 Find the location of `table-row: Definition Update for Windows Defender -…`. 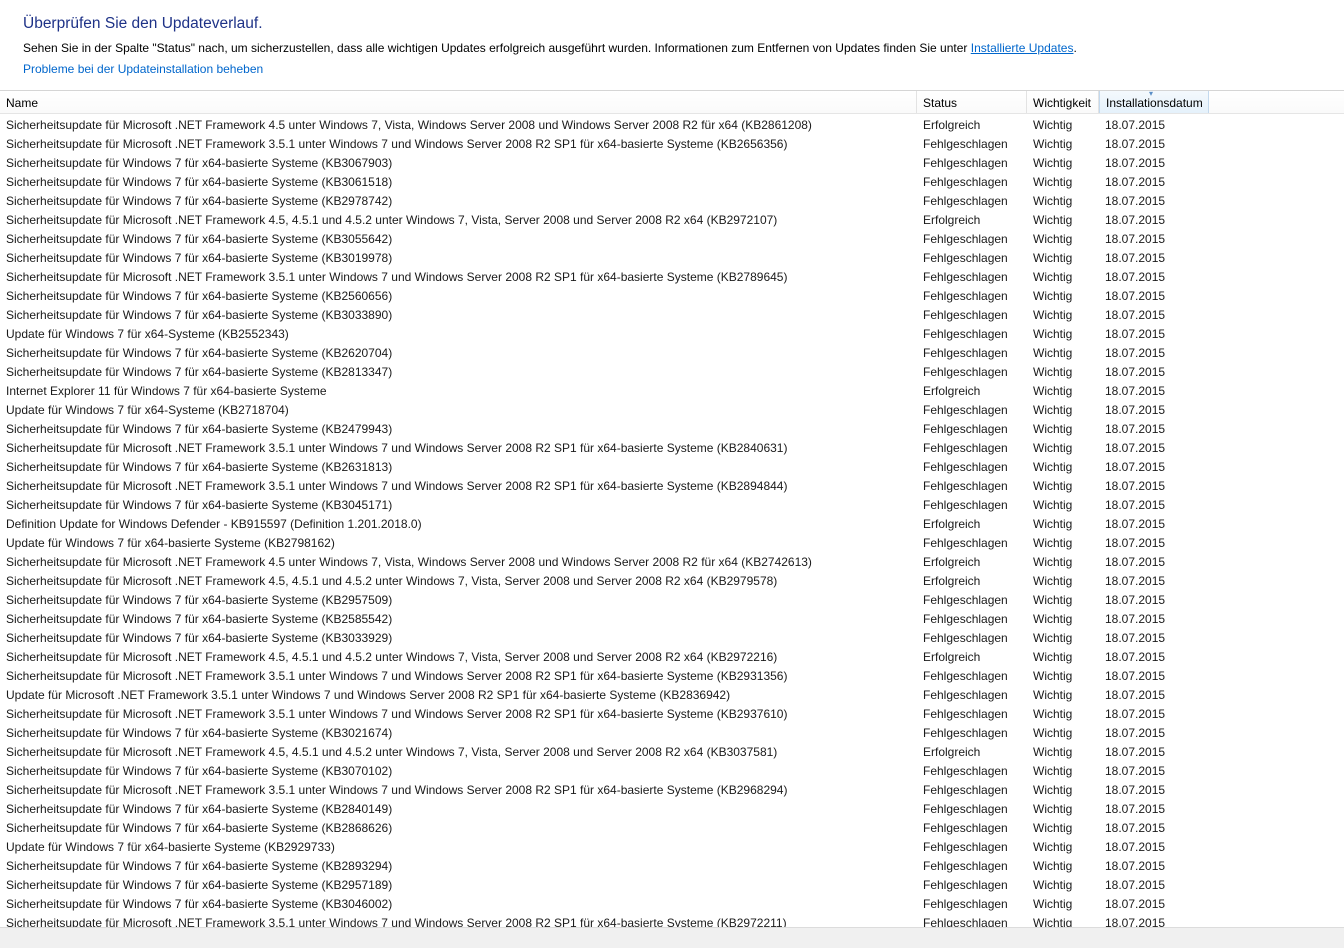

table-row: Definition Update for Windows Defender -… is located at coordinates (672, 524).